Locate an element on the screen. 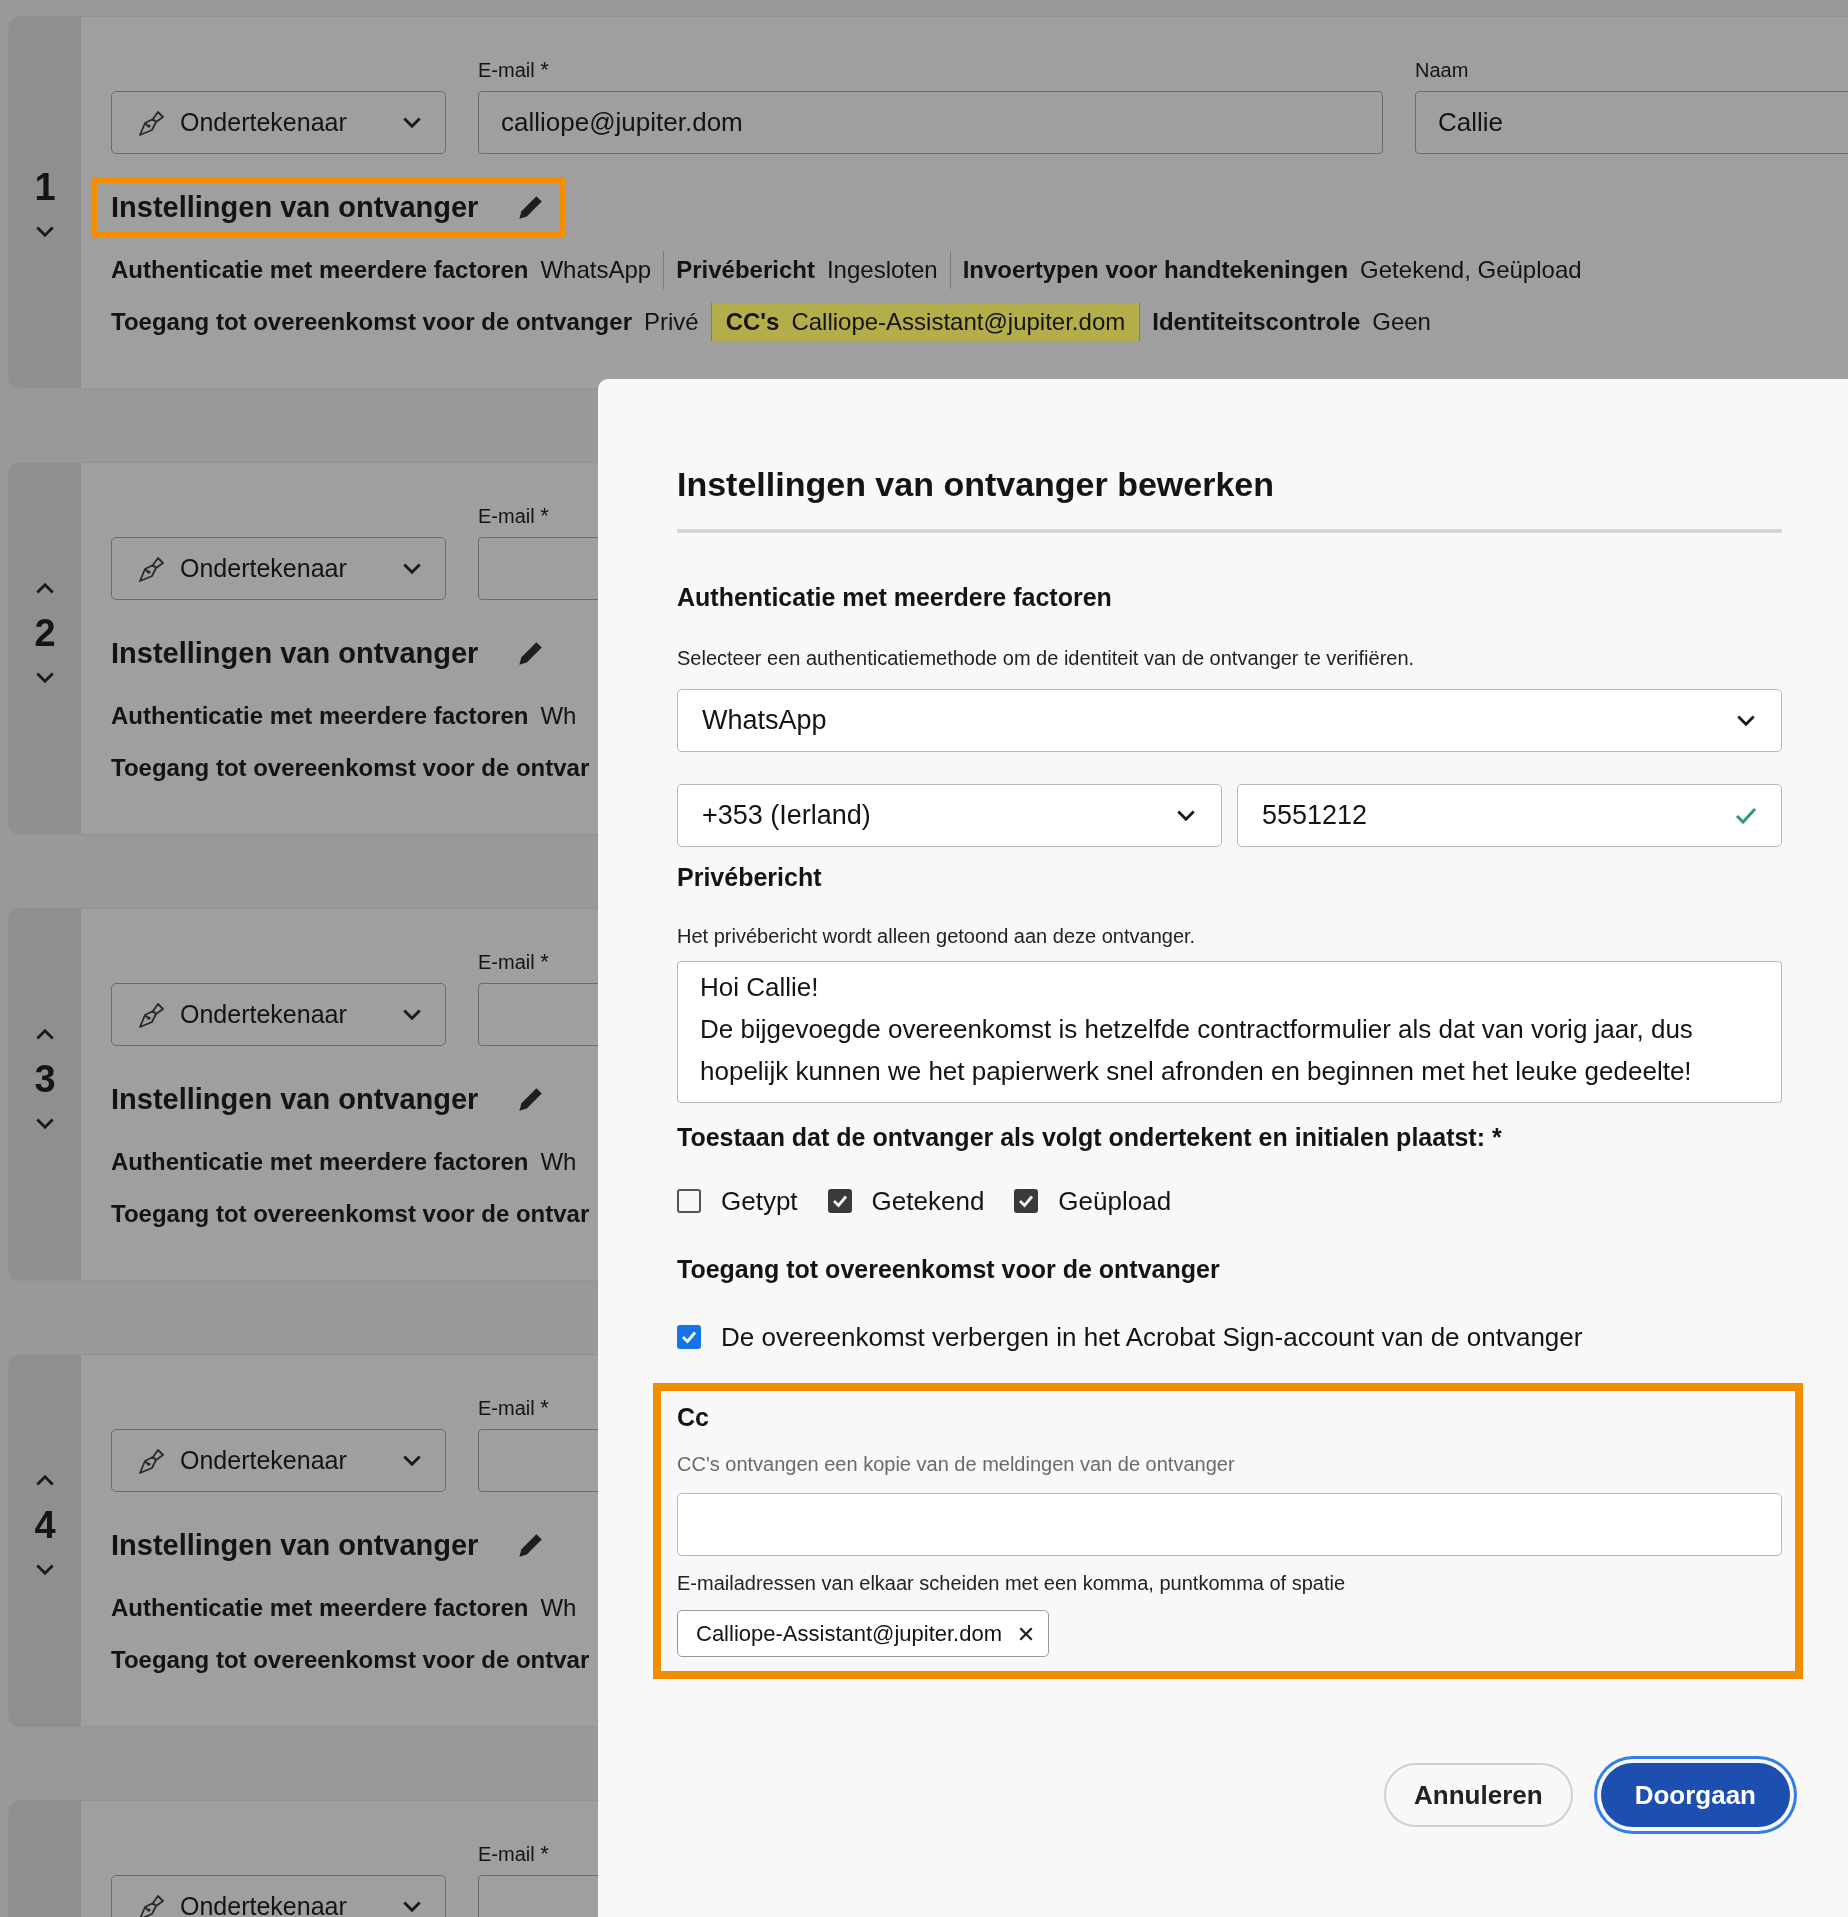  section-heading: Privébericht is located at coordinates (750, 877).